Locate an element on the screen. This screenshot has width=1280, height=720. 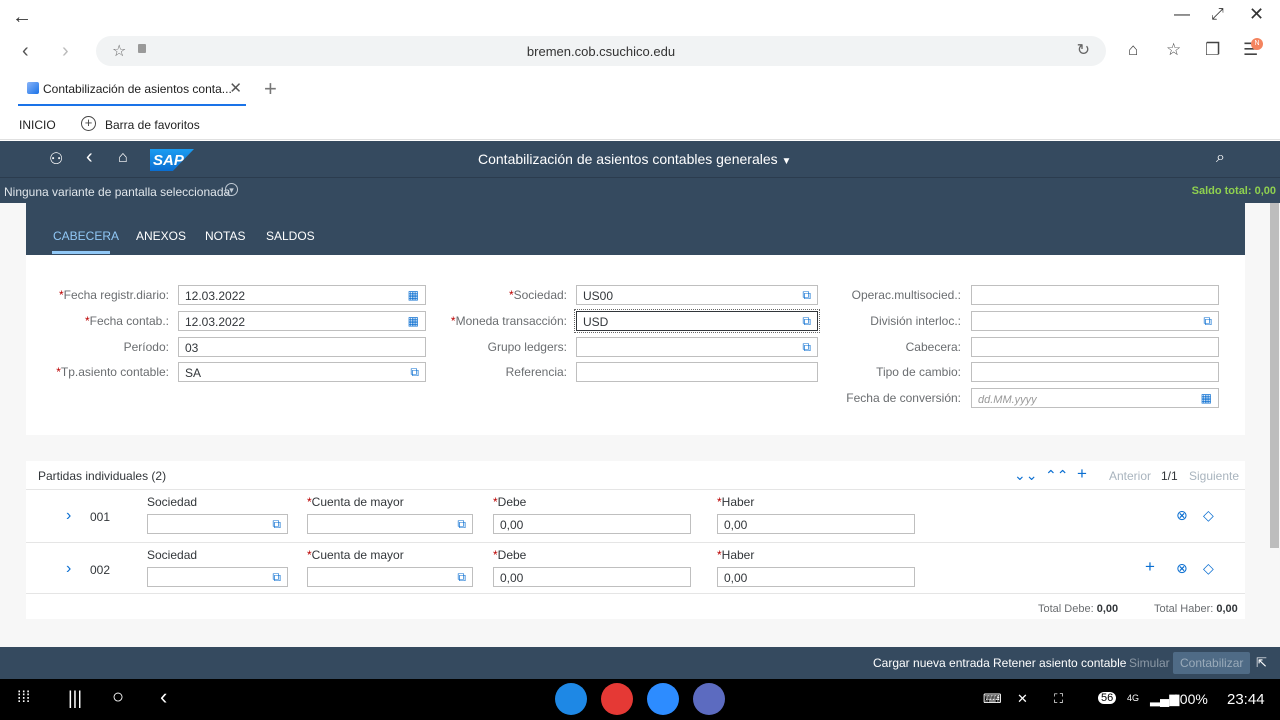
division-label: División interloc.: is located at coordinates (915, 321).